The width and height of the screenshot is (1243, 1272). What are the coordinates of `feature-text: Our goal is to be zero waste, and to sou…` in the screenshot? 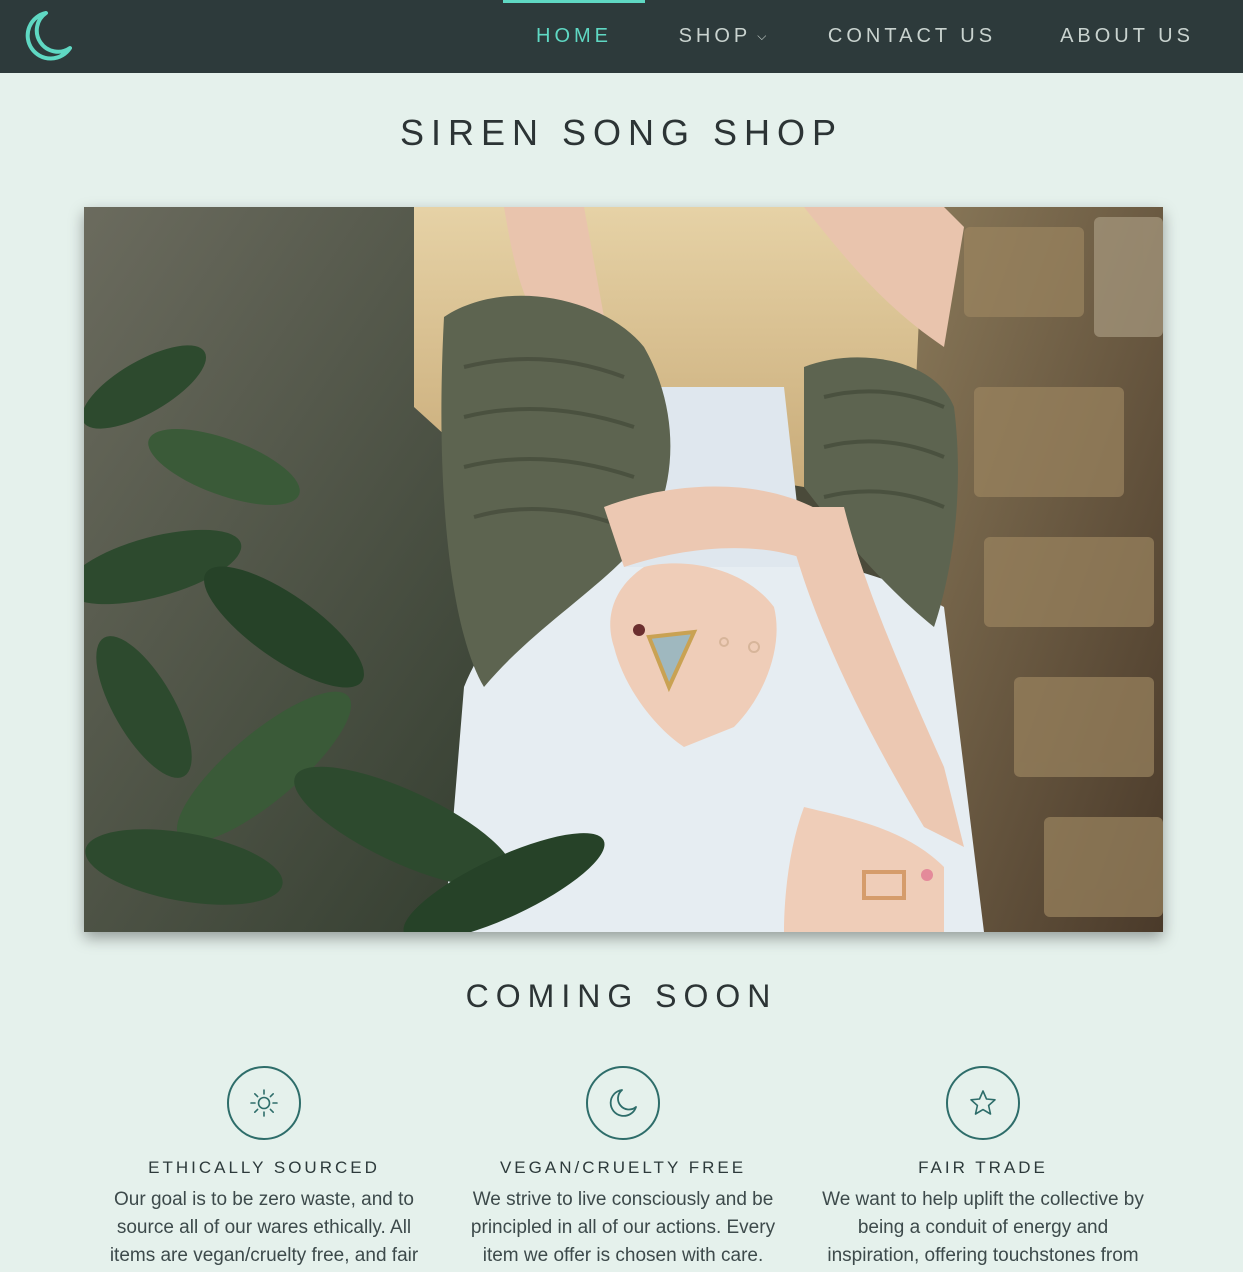 It's located at (264, 1227).